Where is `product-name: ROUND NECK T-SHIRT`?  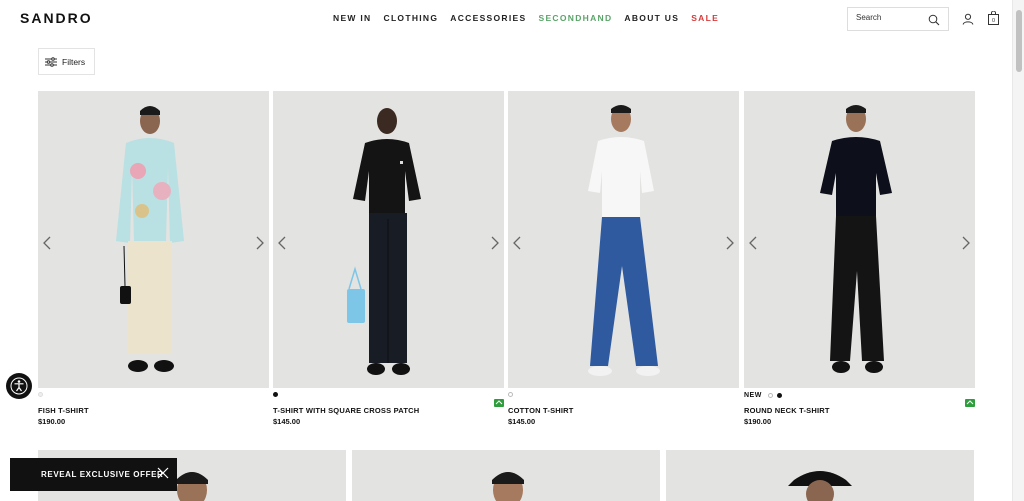 product-name: ROUND NECK T-SHIRT is located at coordinates (787, 410).